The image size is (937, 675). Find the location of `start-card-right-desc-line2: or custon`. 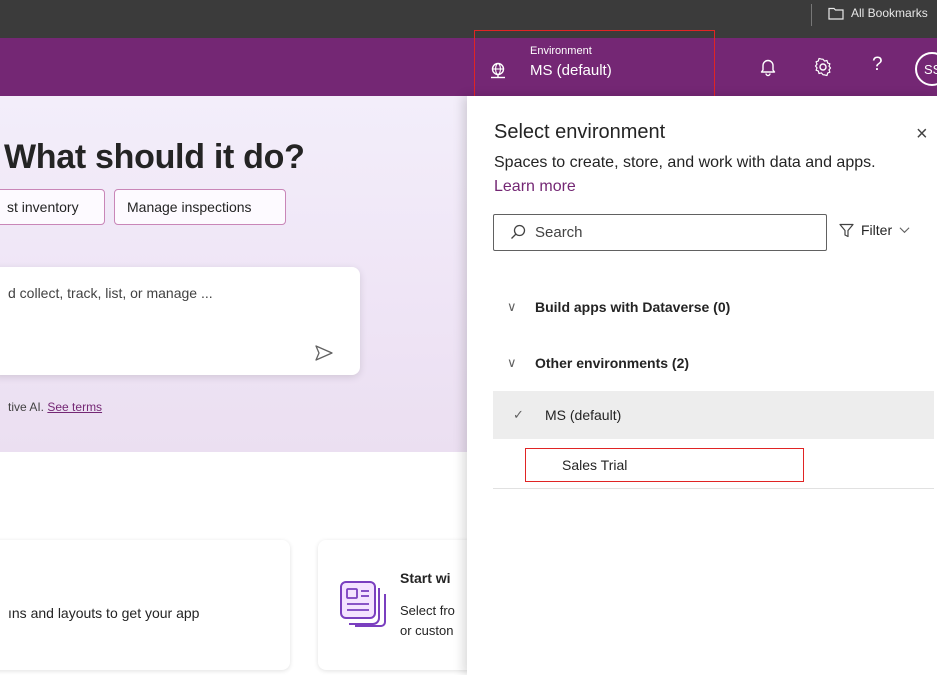

start-card-right-desc-line2: or custon is located at coordinates (427, 630).